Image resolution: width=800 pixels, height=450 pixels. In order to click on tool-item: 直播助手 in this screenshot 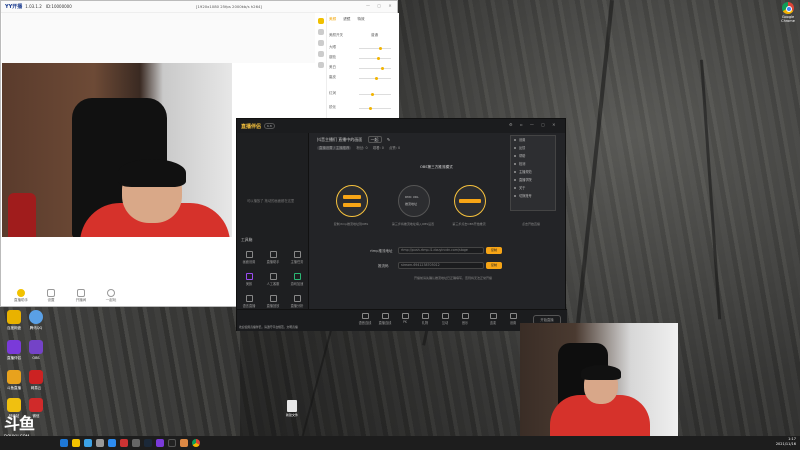, I will do `click(273, 257)`.